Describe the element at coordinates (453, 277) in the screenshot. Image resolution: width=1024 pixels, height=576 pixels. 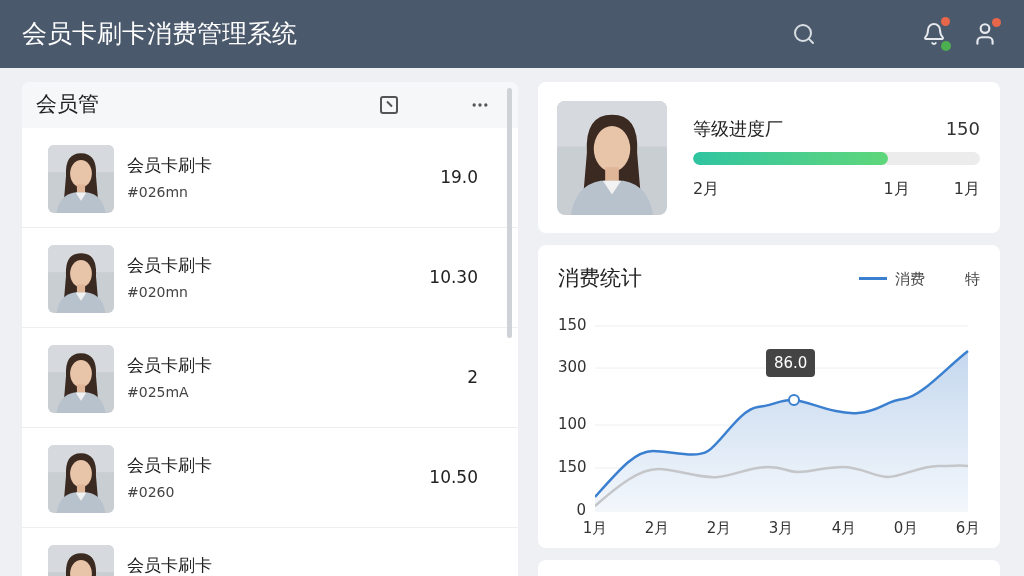
I see `amount: 10.30` at that location.